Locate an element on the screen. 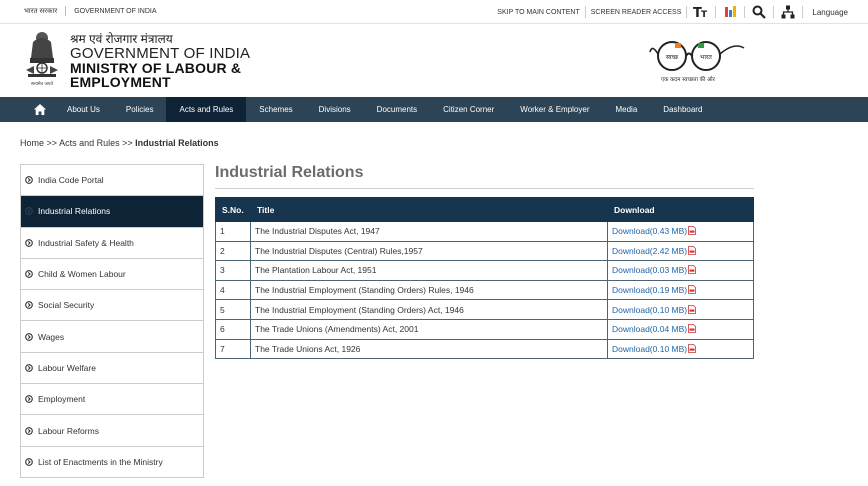 The width and height of the screenshot is (868, 486). cell-sno: 6 is located at coordinates (233, 329).